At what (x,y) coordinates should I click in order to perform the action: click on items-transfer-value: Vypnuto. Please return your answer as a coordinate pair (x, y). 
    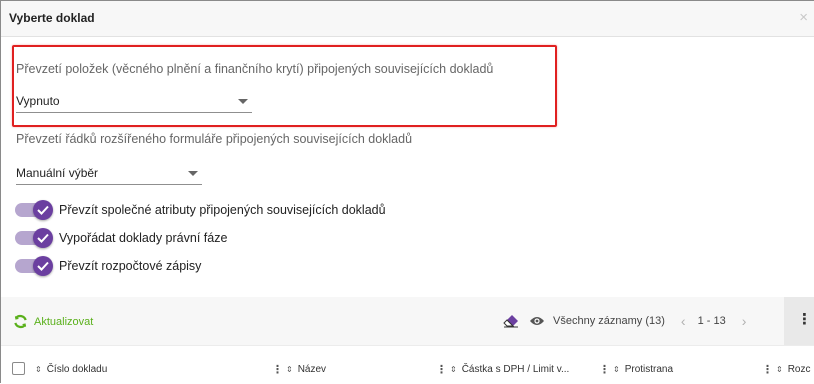
    Looking at the image, I should click on (38, 101).